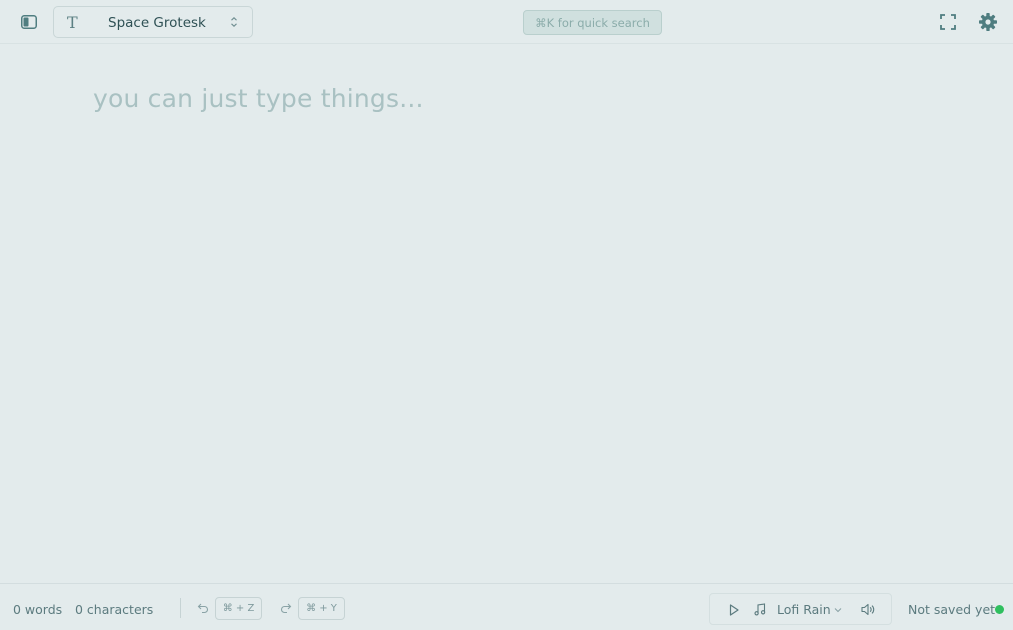  I want to click on ambient-player: Lofi Rain, so click(800, 609).